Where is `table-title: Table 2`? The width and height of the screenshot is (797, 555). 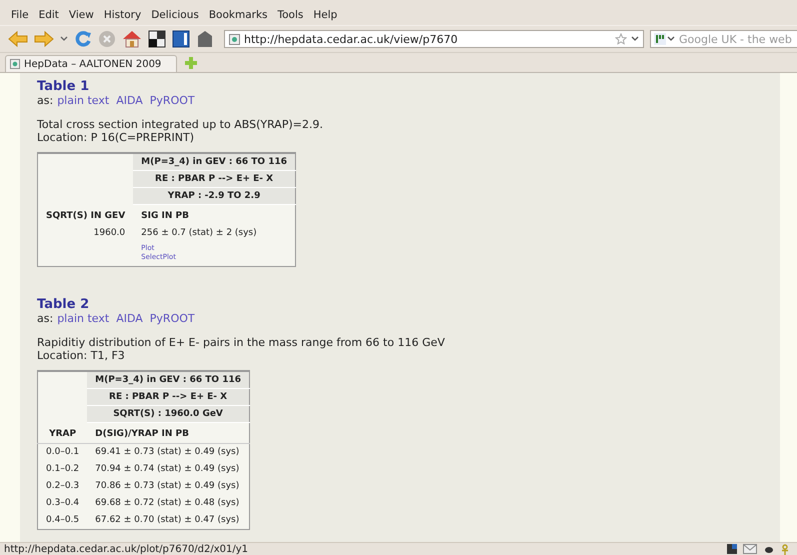 table-title: Table 2 is located at coordinates (63, 304).